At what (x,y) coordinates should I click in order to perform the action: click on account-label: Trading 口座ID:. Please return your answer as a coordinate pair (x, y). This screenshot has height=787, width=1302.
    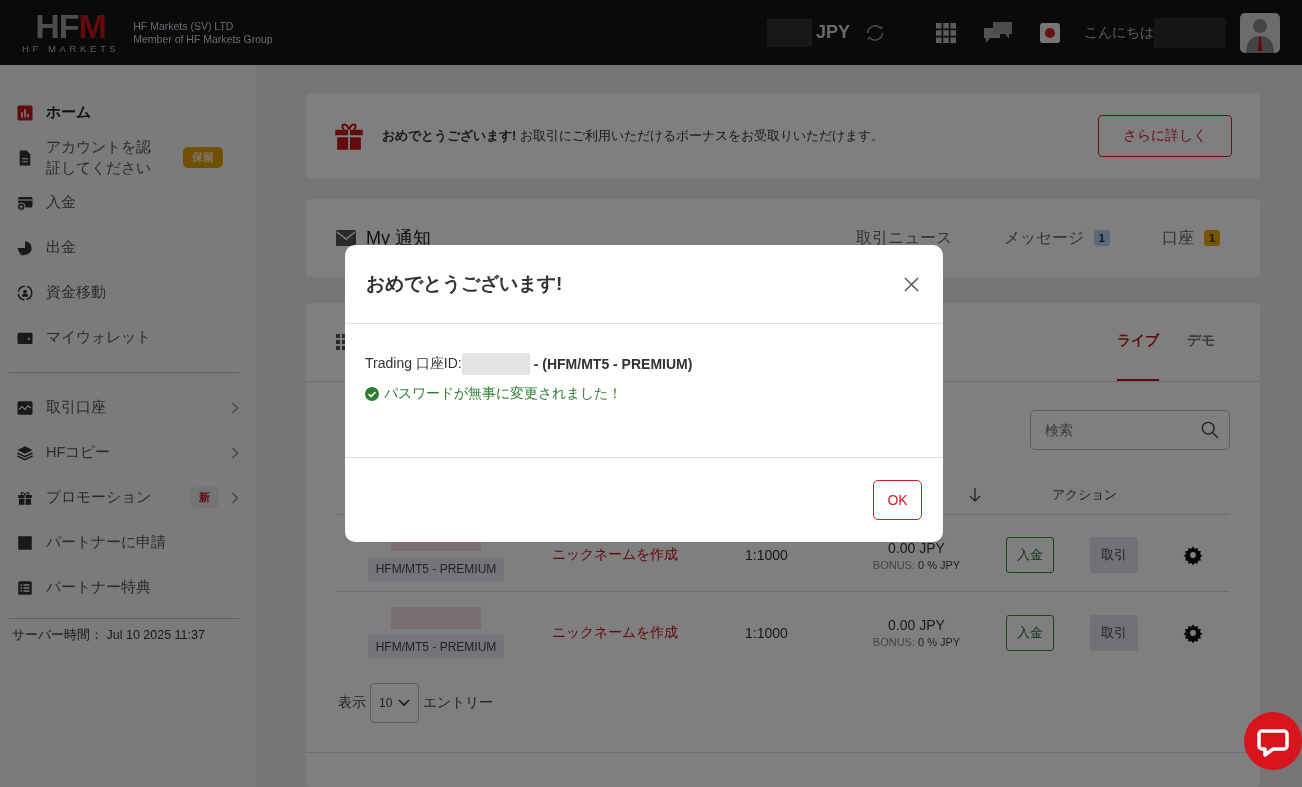
    Looking at the image, I should click on (413, 364).